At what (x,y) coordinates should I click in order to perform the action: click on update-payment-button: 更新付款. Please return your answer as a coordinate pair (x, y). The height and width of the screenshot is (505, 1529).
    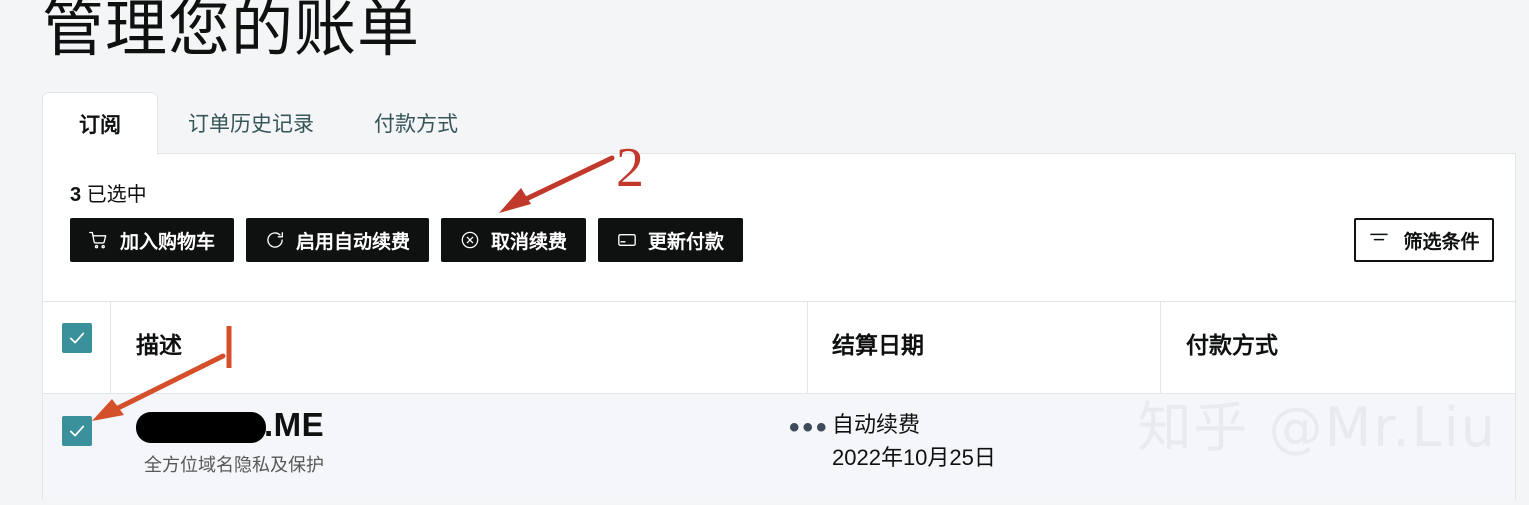
    Looking at the image, I should click on (671, 240).